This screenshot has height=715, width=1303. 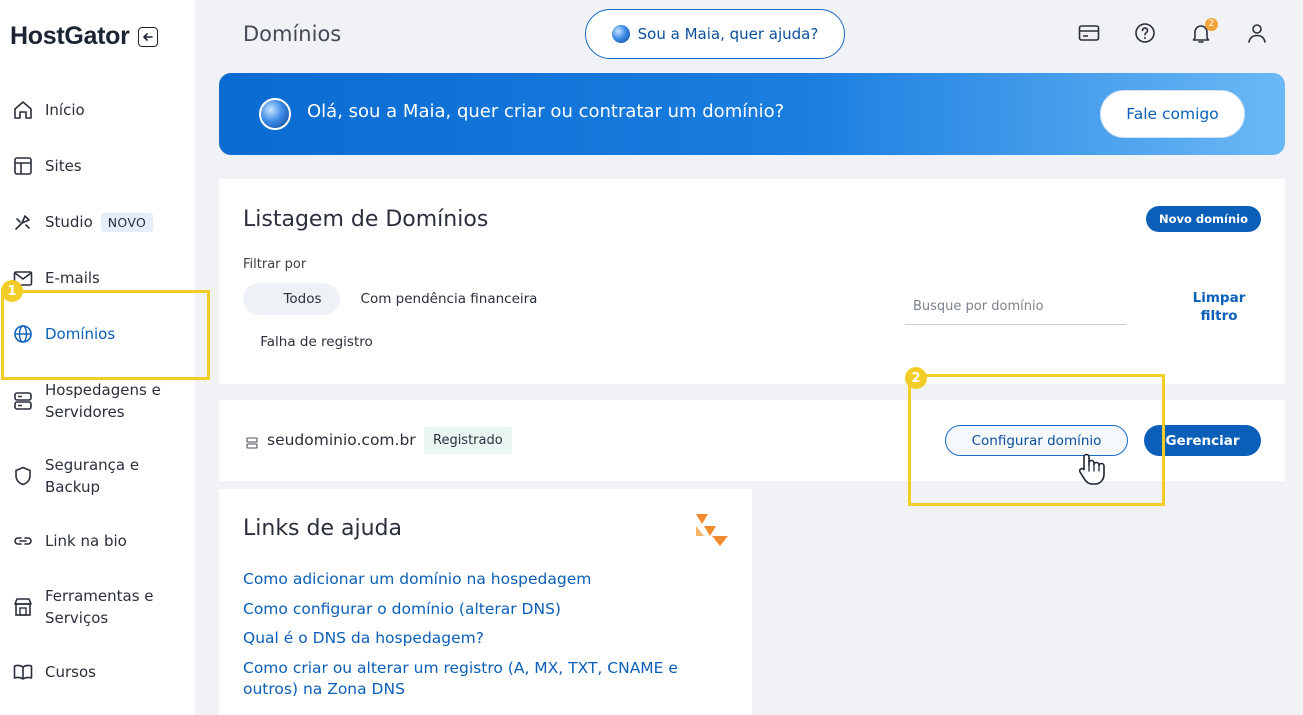 What do you see at coordinates (1219, 307) in the screenshot?
I see `clear-filter-link: Limpar filtro` at bounding box center [1219, 307].